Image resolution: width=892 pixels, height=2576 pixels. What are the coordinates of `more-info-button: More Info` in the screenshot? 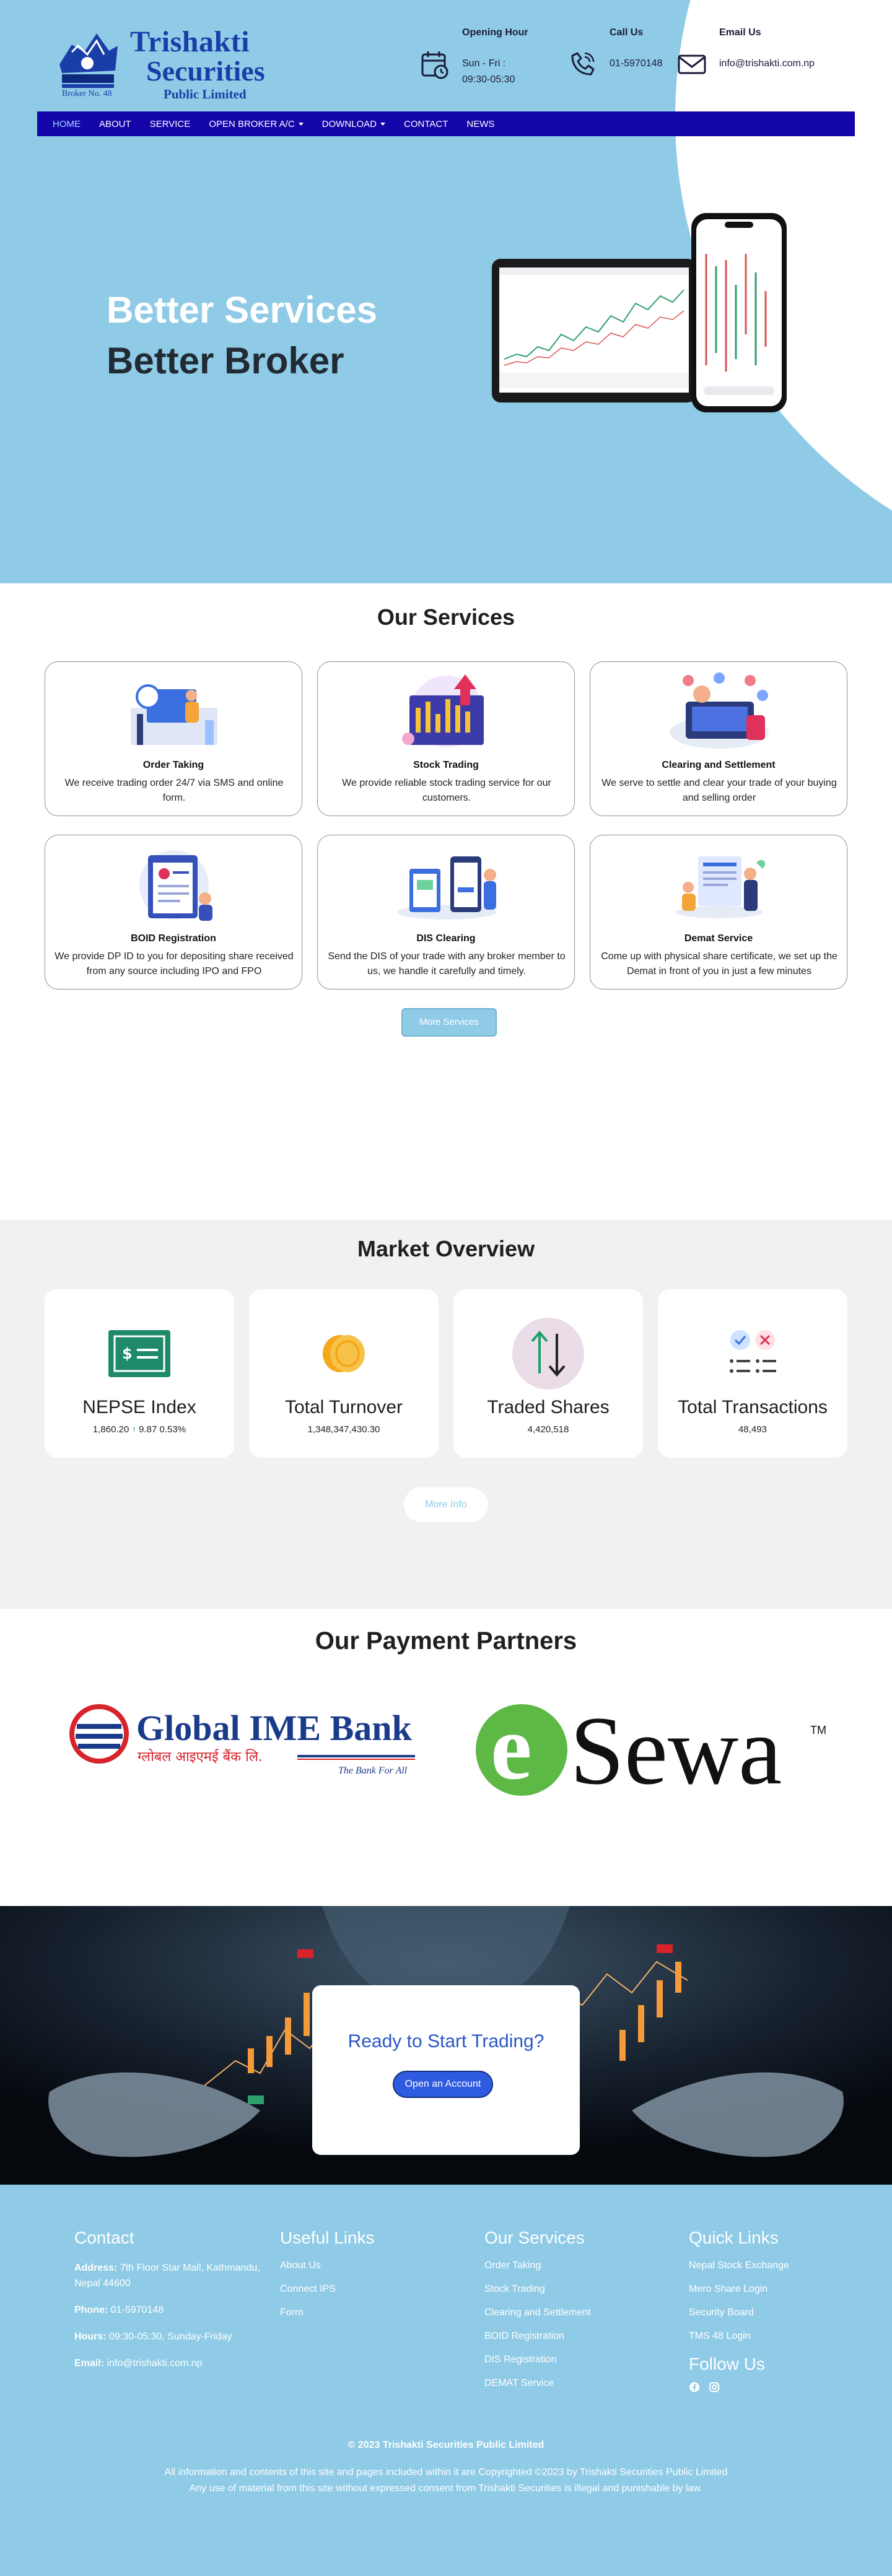 It's located at (446, 1504).